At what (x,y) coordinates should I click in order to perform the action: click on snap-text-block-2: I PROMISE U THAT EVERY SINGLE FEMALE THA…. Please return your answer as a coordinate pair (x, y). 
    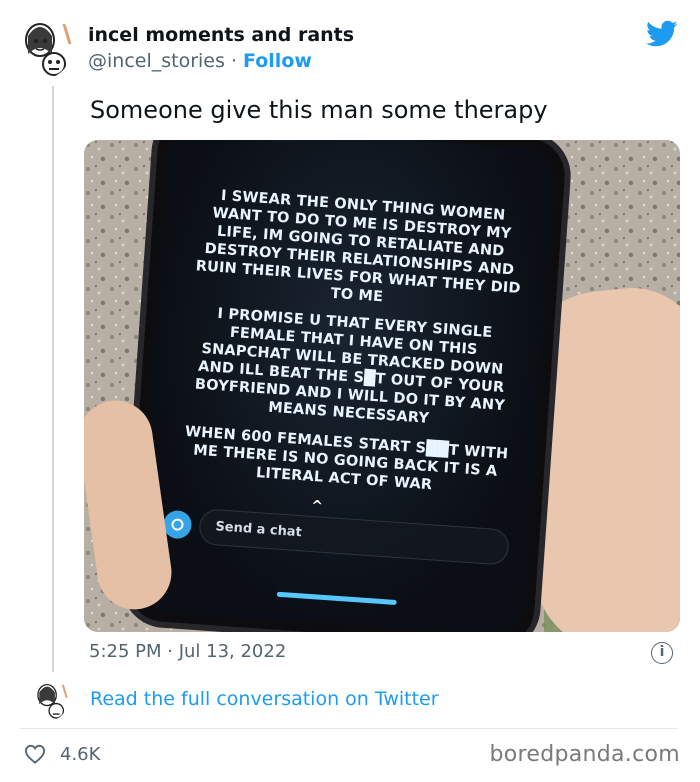
    Looking at the image, I should click on (350, 366).